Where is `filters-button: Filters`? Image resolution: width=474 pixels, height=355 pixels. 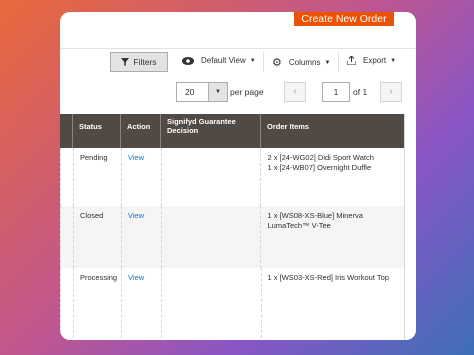
filters-button: Filters is located at coordinates (139, 62).